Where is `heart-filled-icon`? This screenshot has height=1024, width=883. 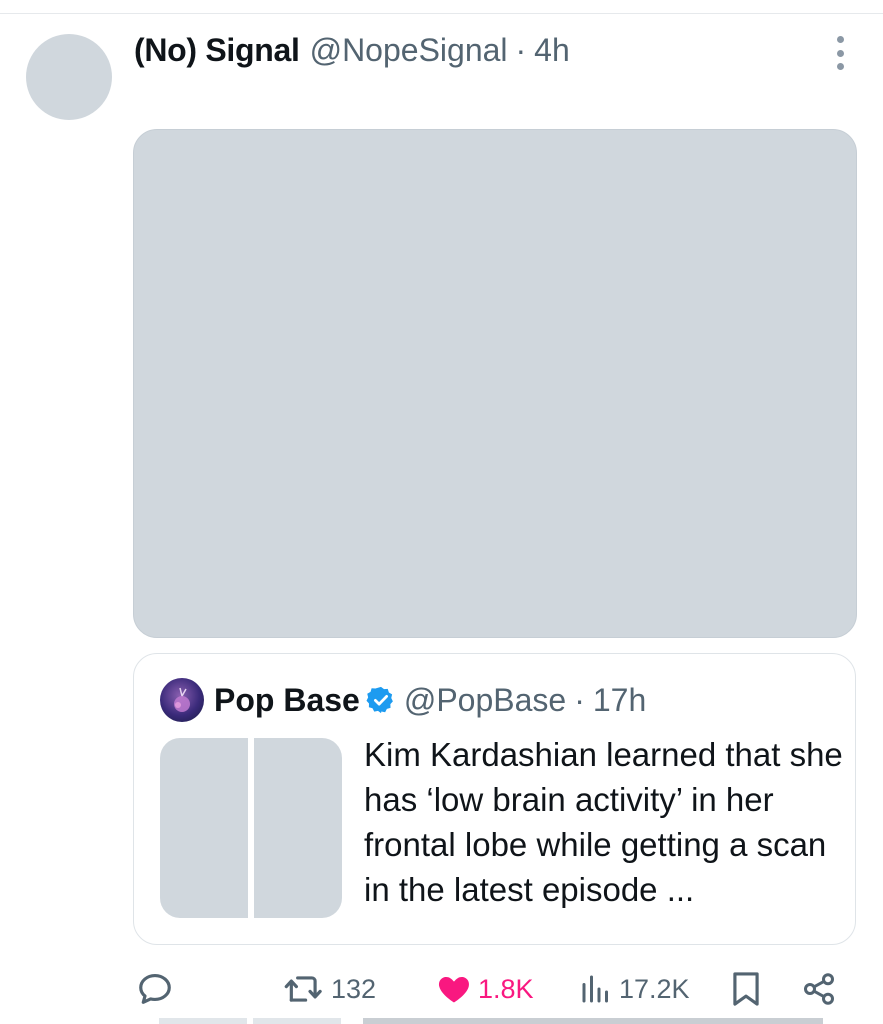
heart-filled-icon is located at coordinates (454, 990).